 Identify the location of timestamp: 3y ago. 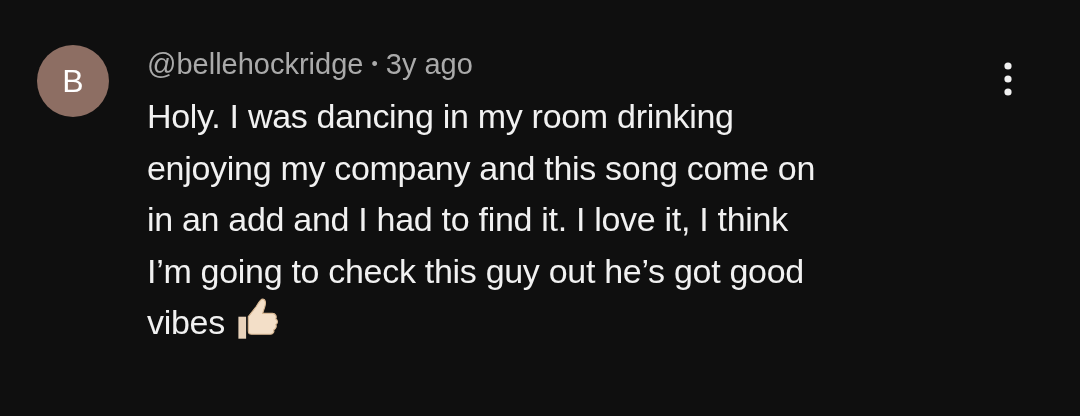
(429, 64).